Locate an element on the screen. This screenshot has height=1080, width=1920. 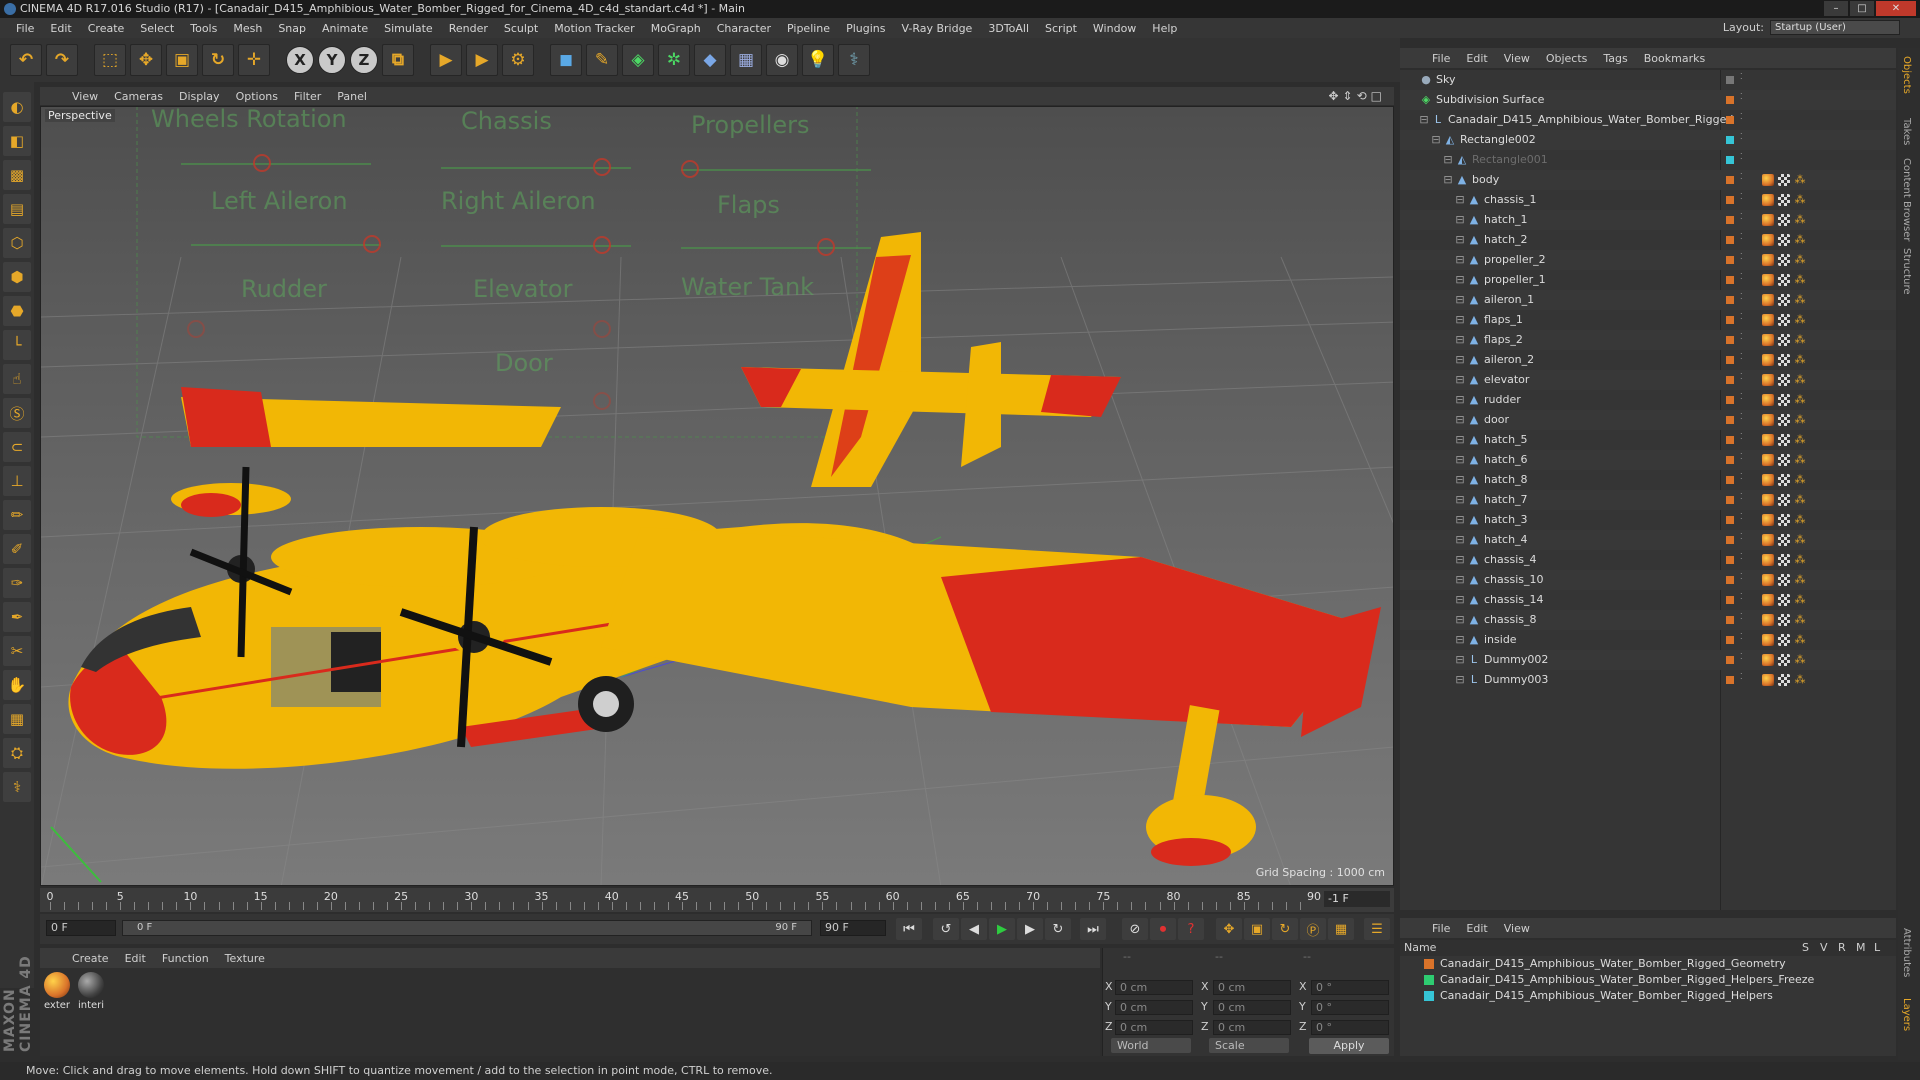
layer-col-locked: L is located at coordinates (1877, 947).